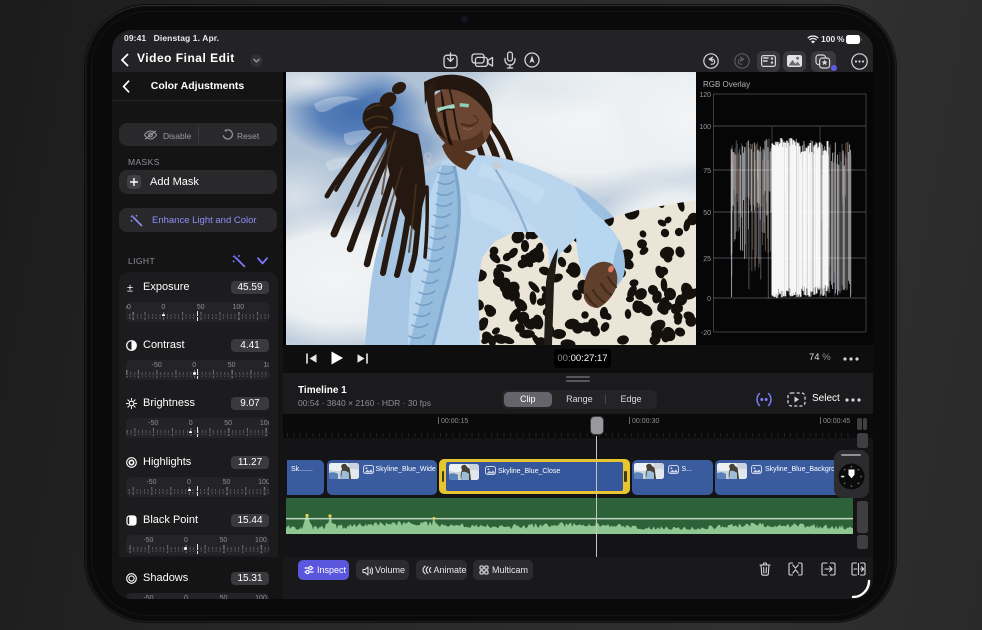 The width and height of the screenshot is (982, 630). What do you see at coordinates (706, 333) in the screenshot?
I see `svg-text: -20` at bounding box center [706, 333].